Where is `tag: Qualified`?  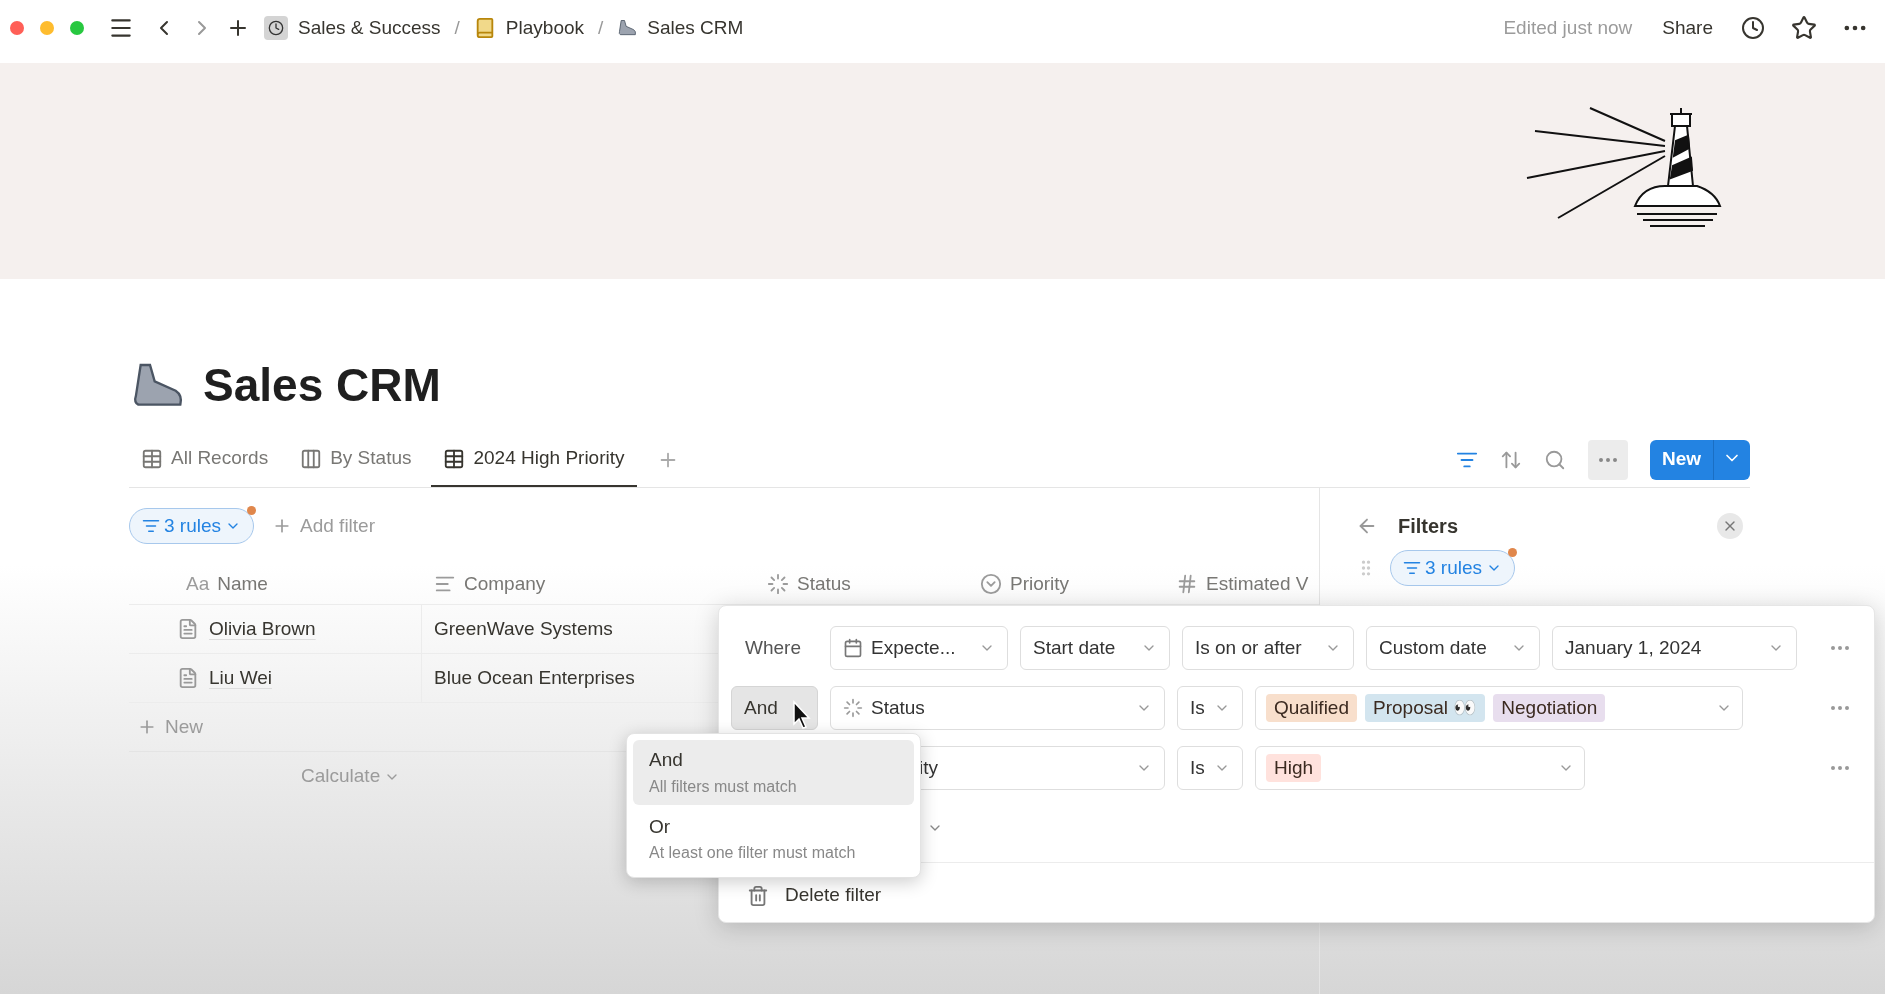 tag: Qualified is located at coordinates (1311, 708).